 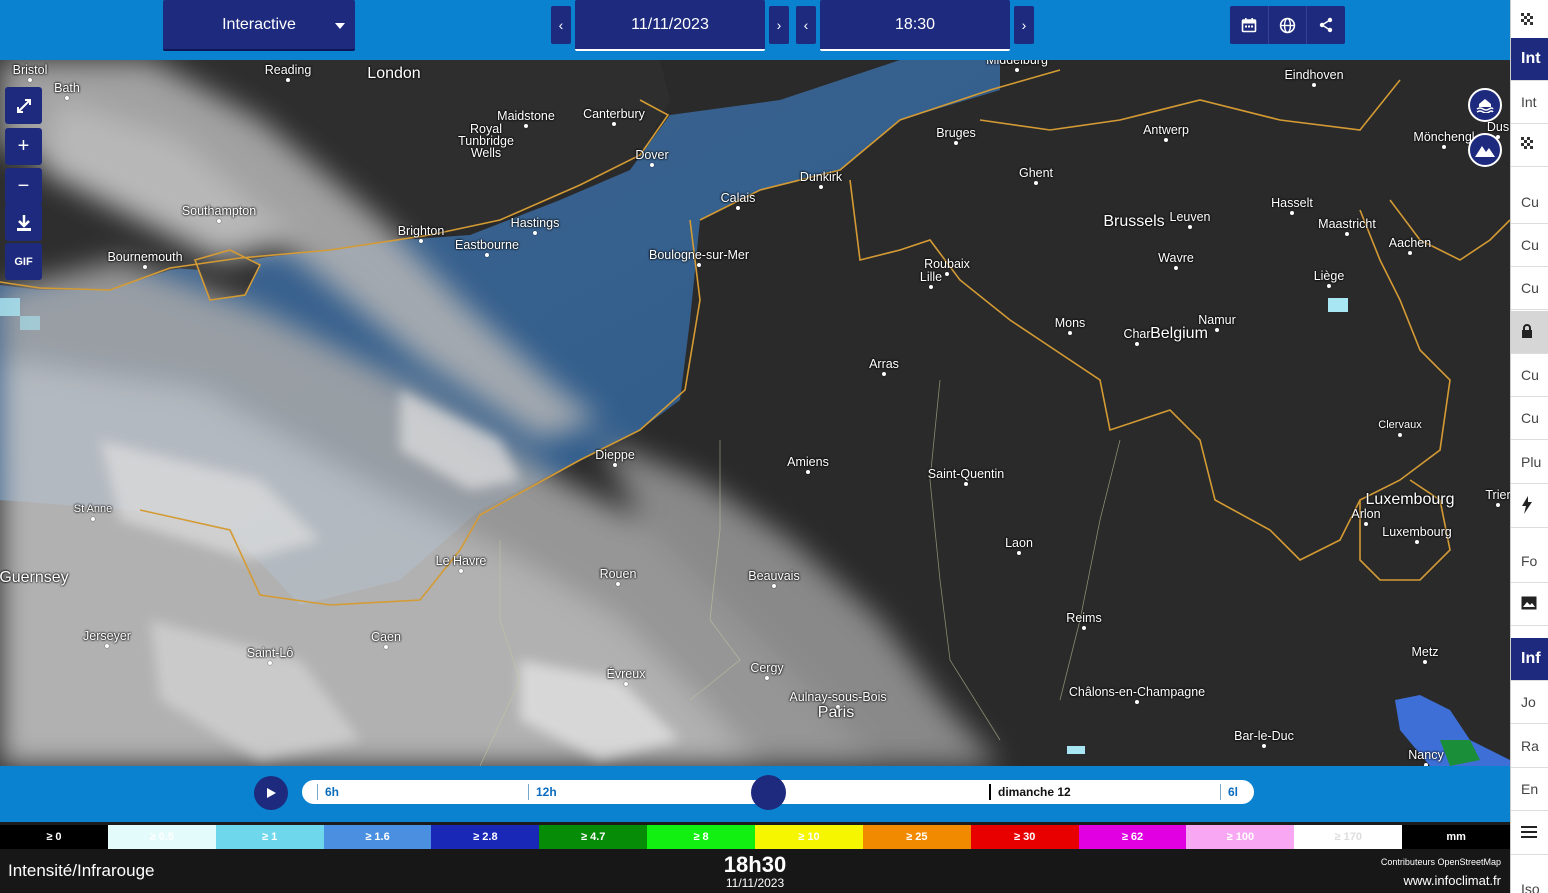 What do you see at coordinates (271, 793) in the screenshot?
I see `play-button` at bounding box center [271, 793].